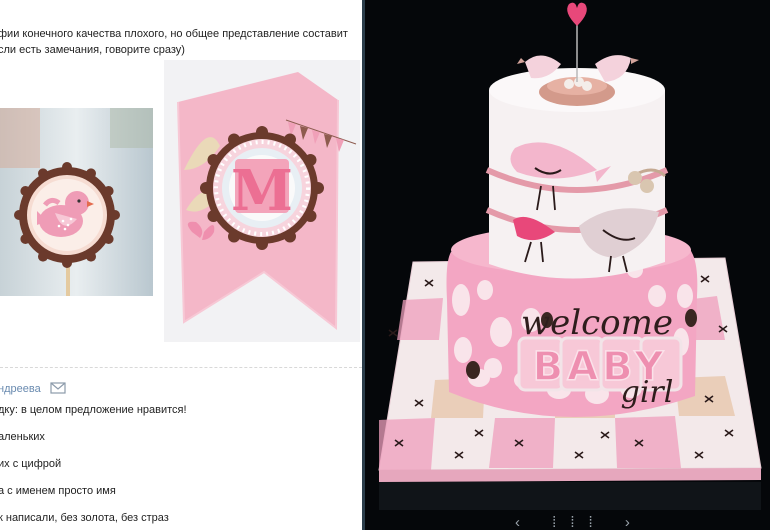  I want to click on envelope-icon, so click(58, 389).